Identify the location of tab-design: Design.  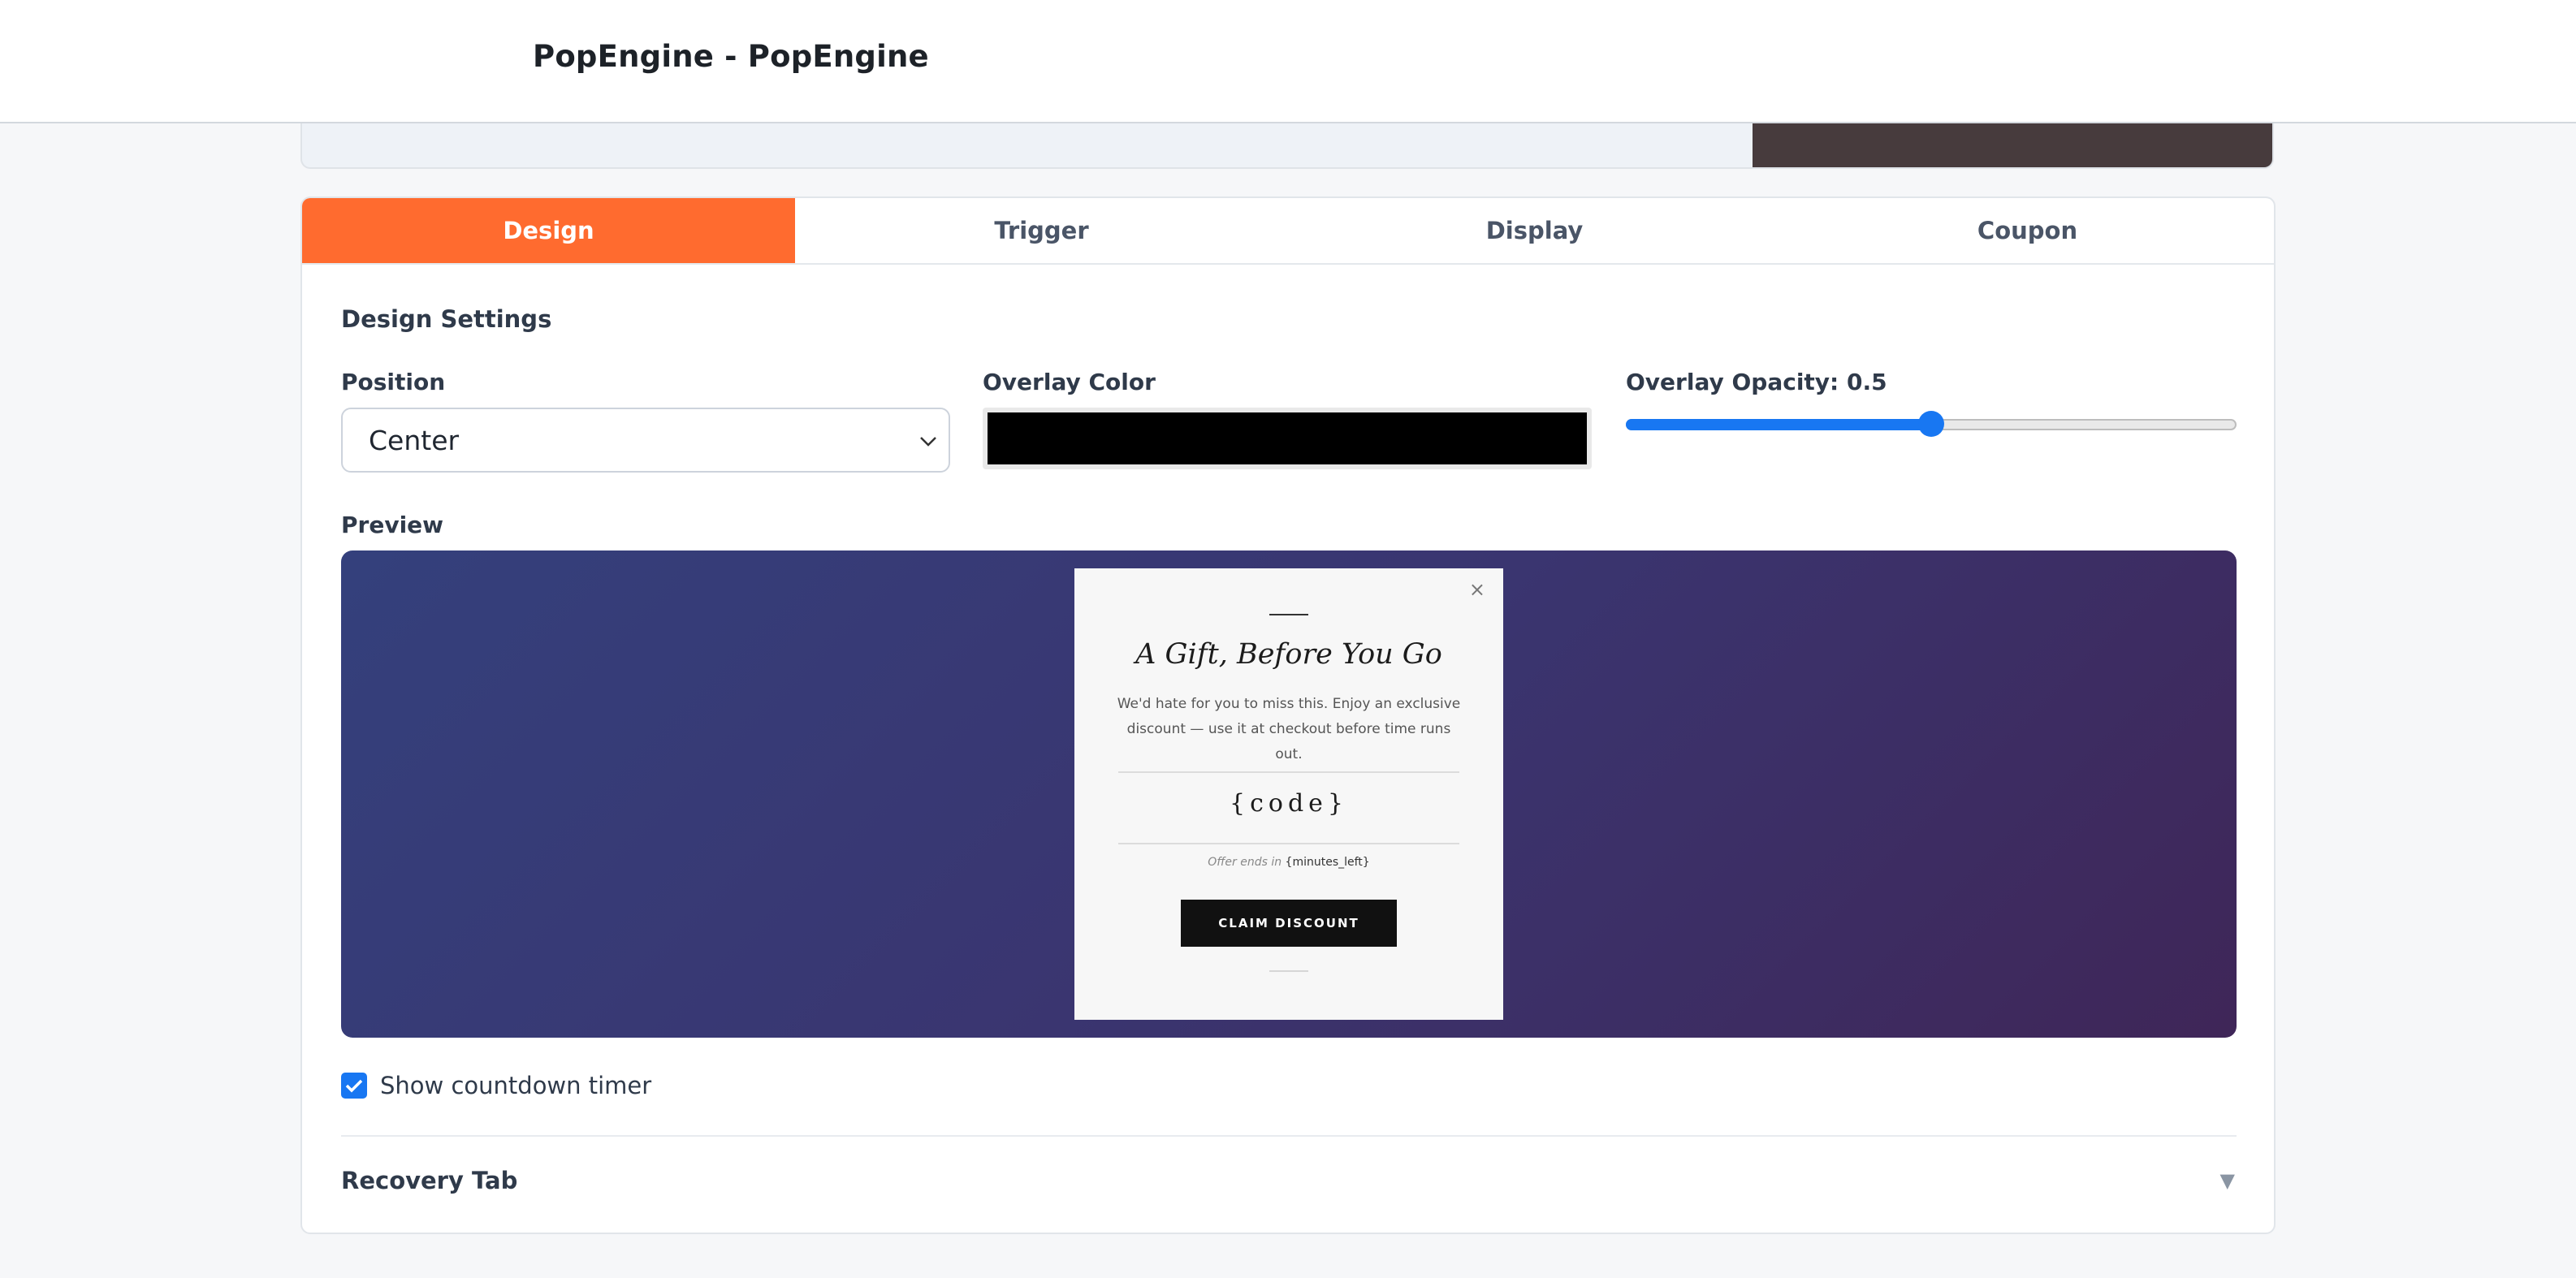
(549, 231).